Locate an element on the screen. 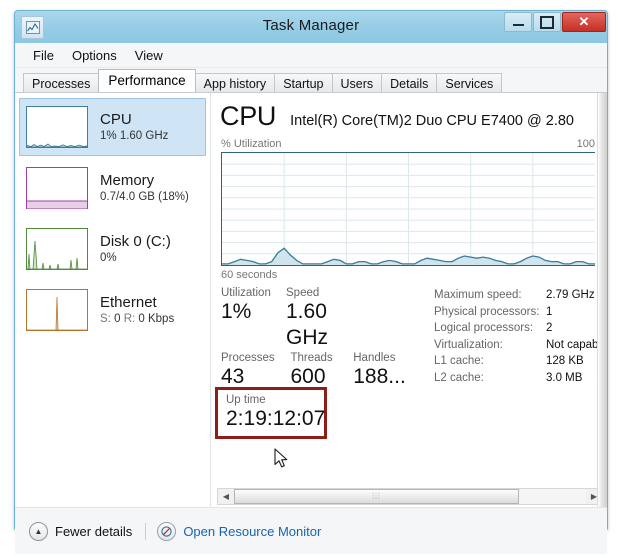 Image resolution: width=622 pixels, height=558 pixels. title-bar: Task Manager ✕ is located at coordinates (311, 27).